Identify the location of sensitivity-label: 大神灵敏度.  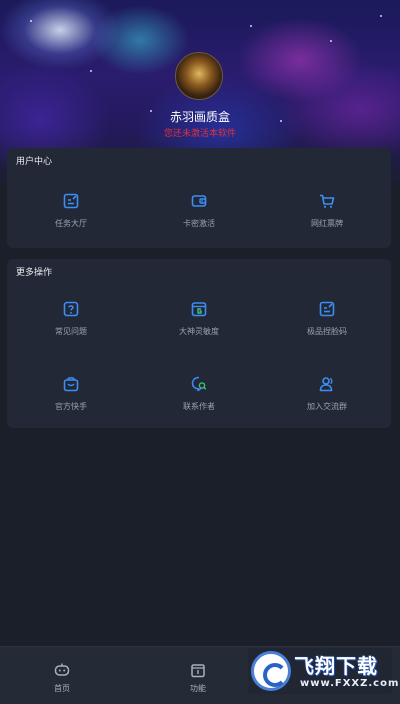
(199, 331).